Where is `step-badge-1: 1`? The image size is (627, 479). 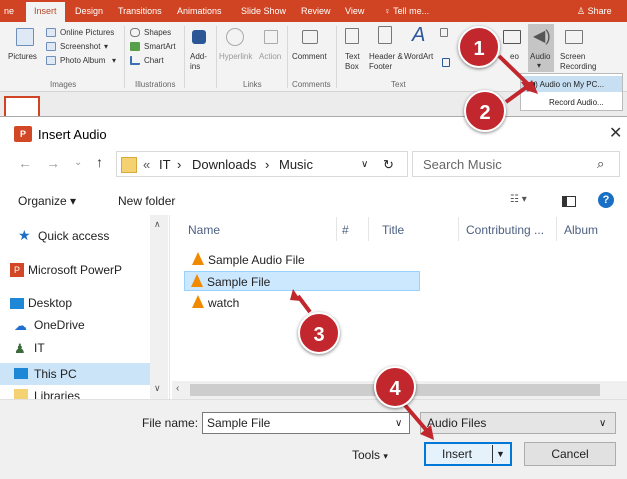 step-badge-1: 1 is located at coordinates (479, 47).